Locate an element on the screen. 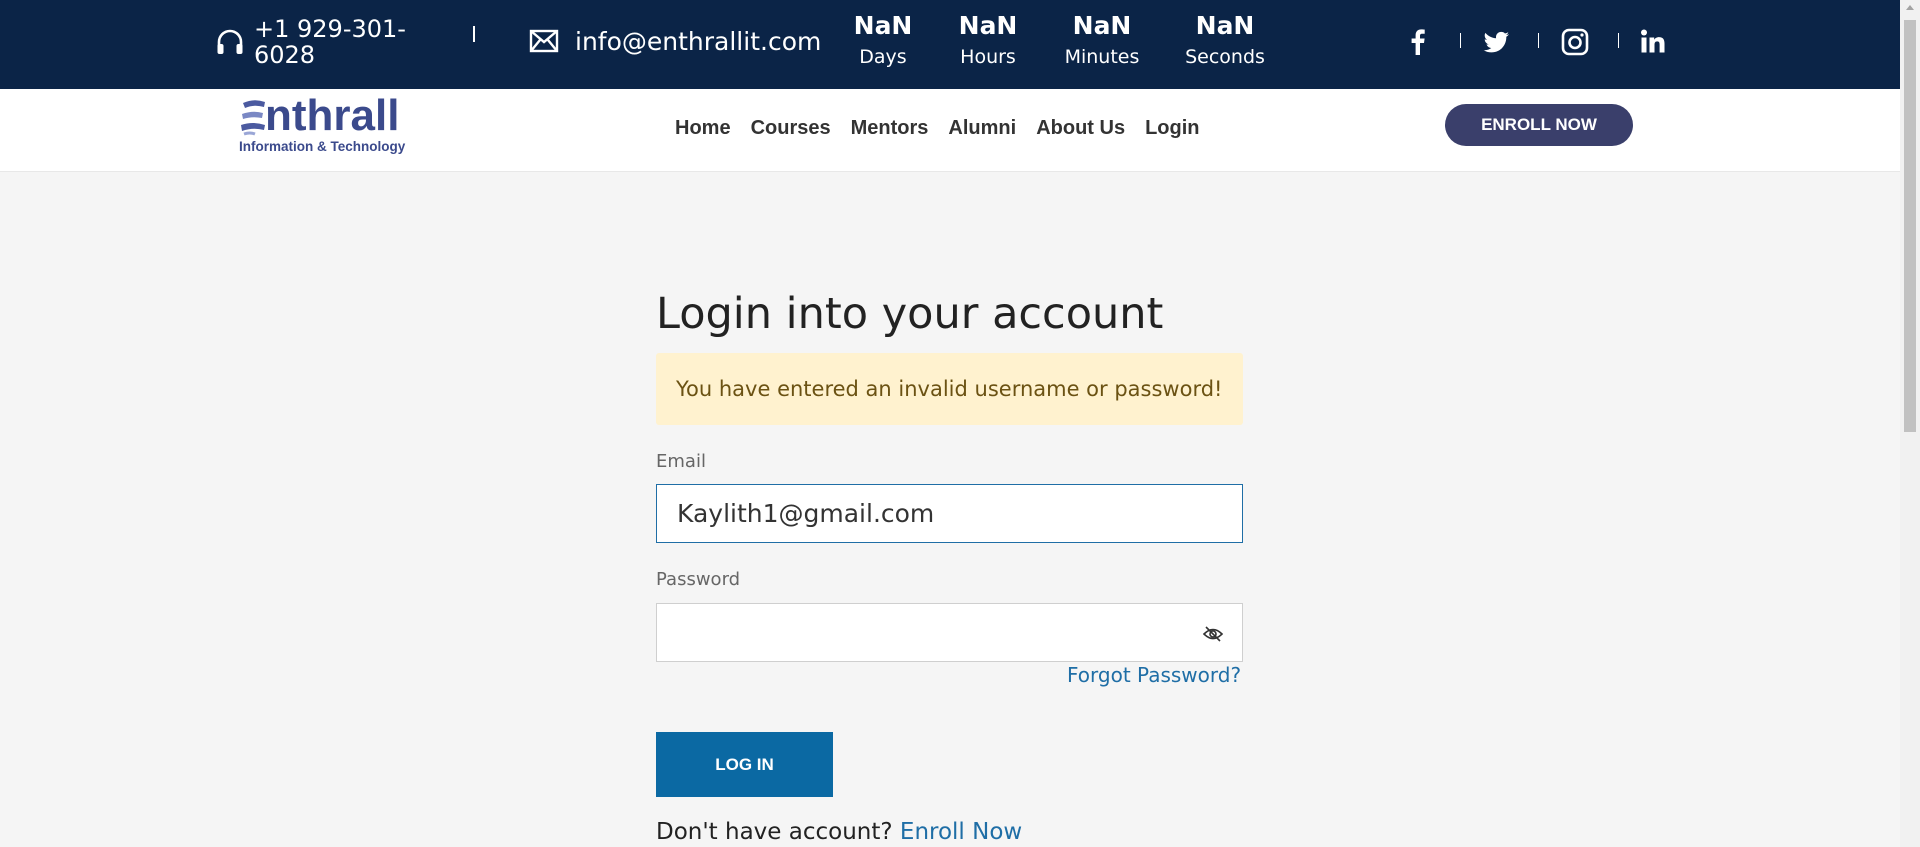  page-title: Login into your account is located at coordinates (910, 314).